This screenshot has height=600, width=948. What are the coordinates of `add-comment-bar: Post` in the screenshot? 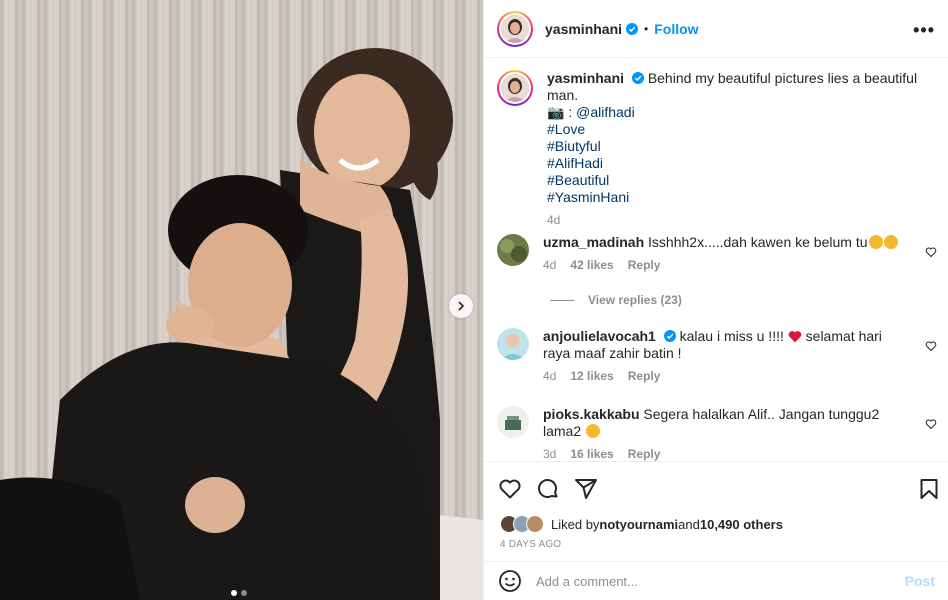 It's located at (716, 580).